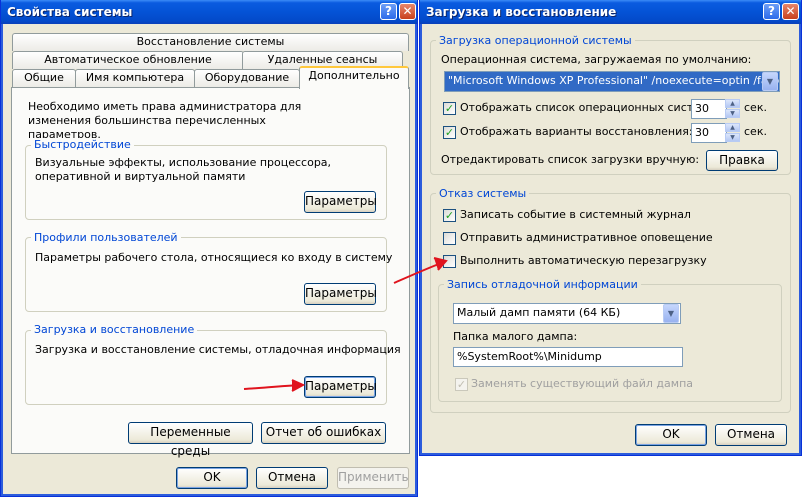 The width and height of the screenshot is (804, 500). I want to click on show-recovery-spin-up: ▲, so click(732, 127).